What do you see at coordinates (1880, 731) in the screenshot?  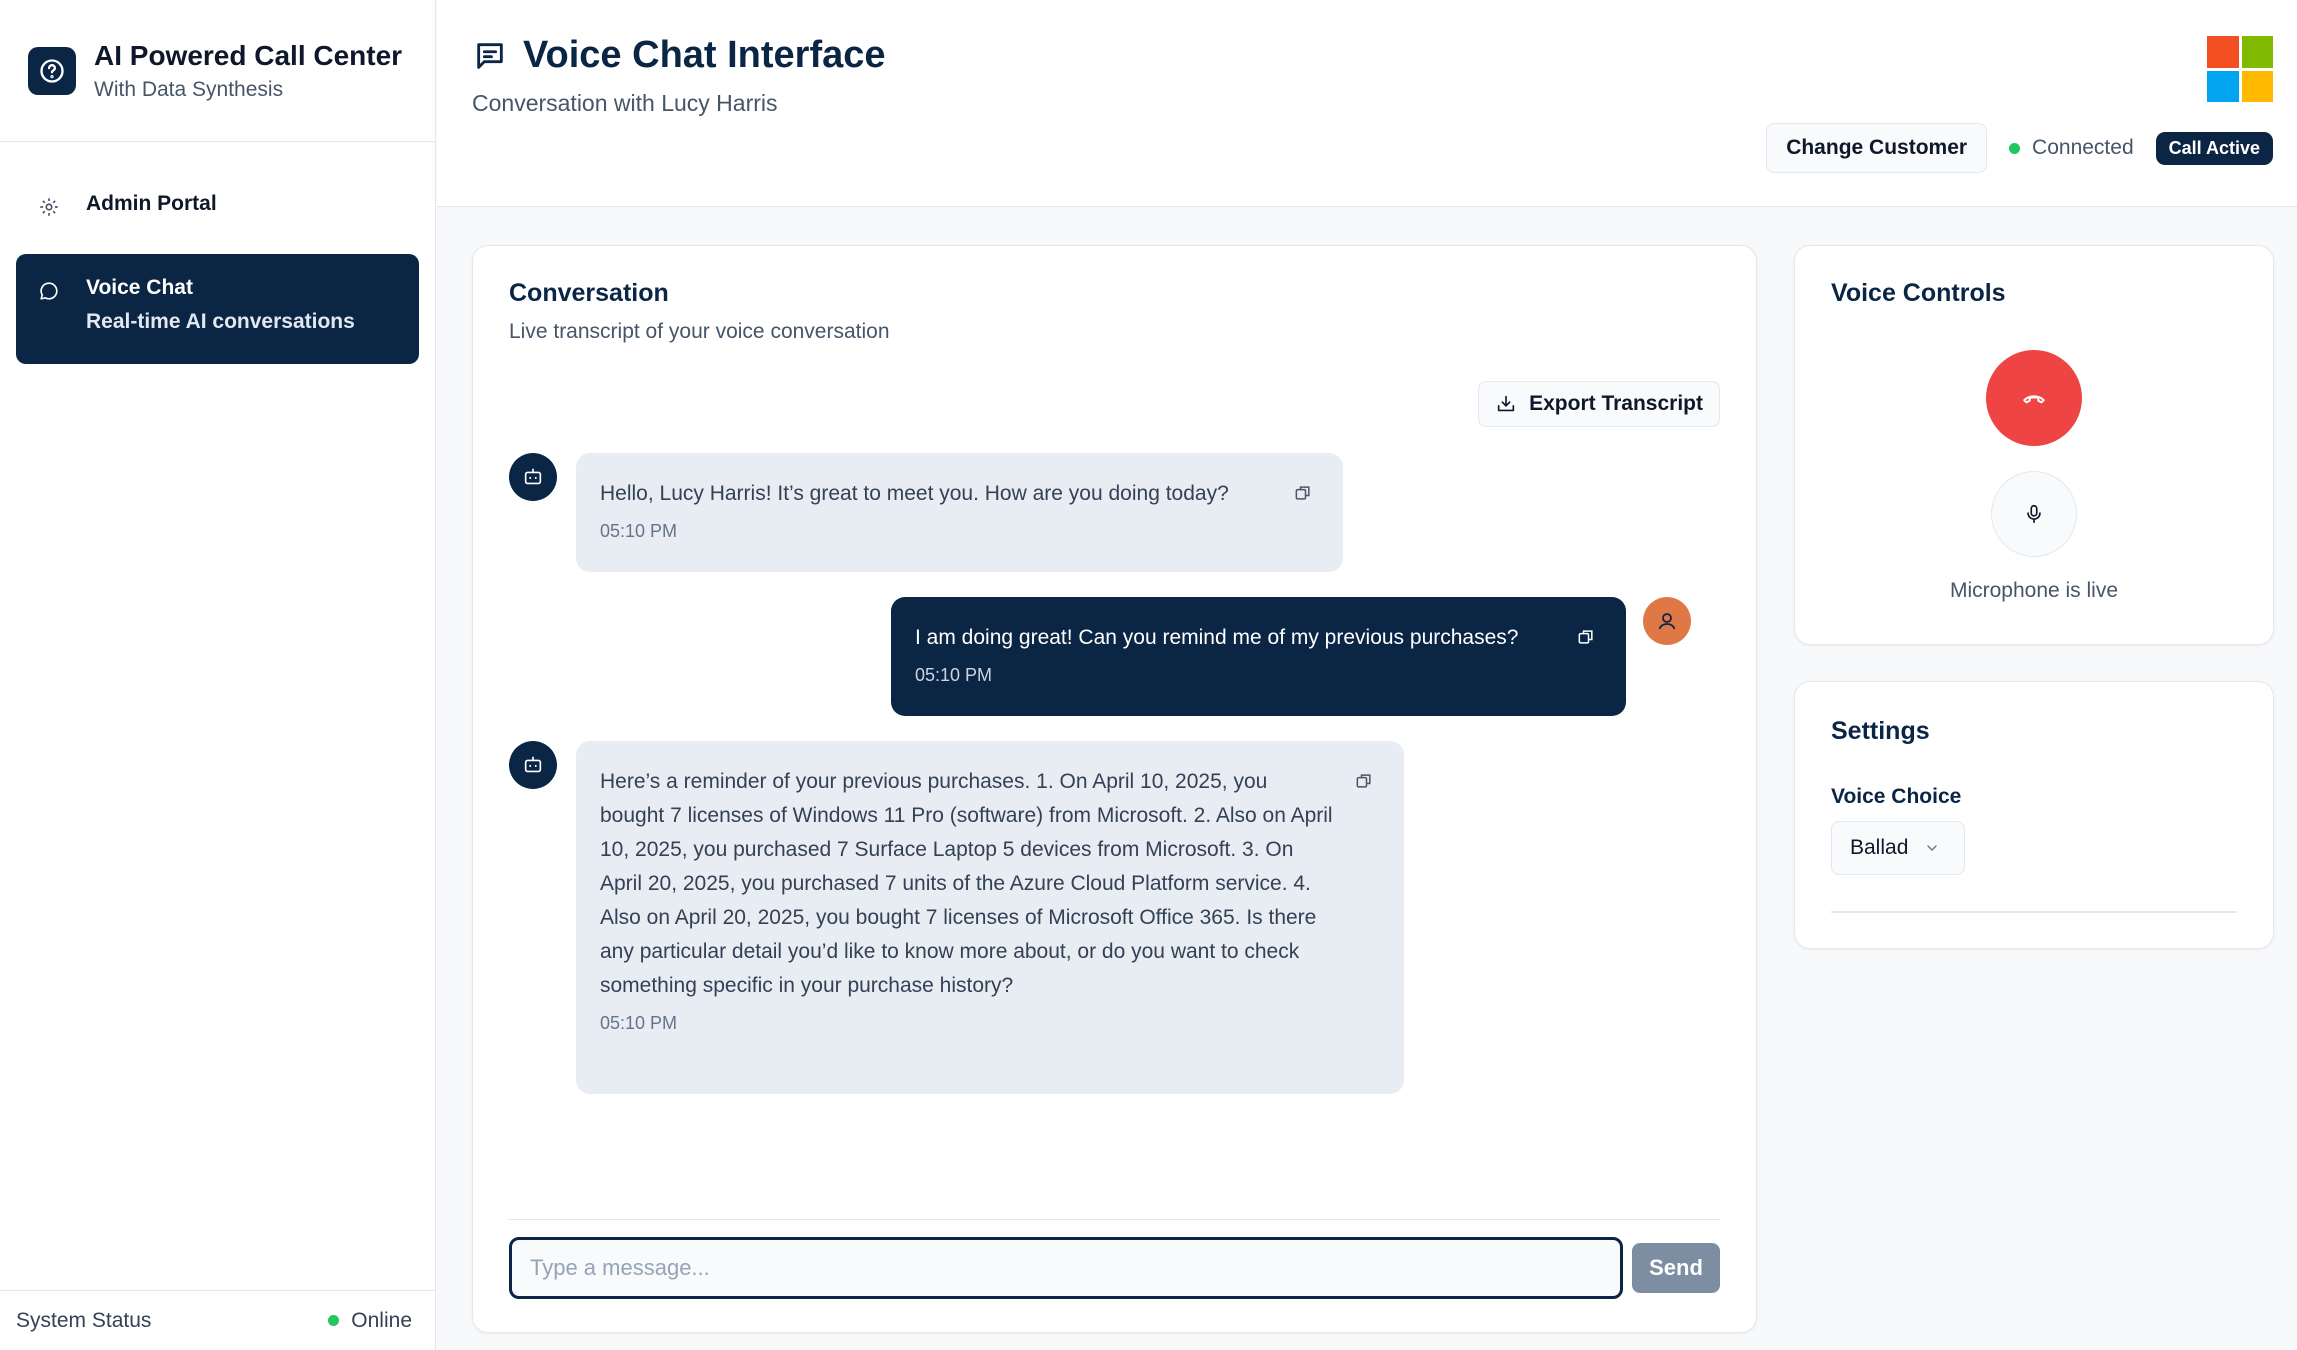 I see `settings-title: Settings` at bounding box center [1880, 731].